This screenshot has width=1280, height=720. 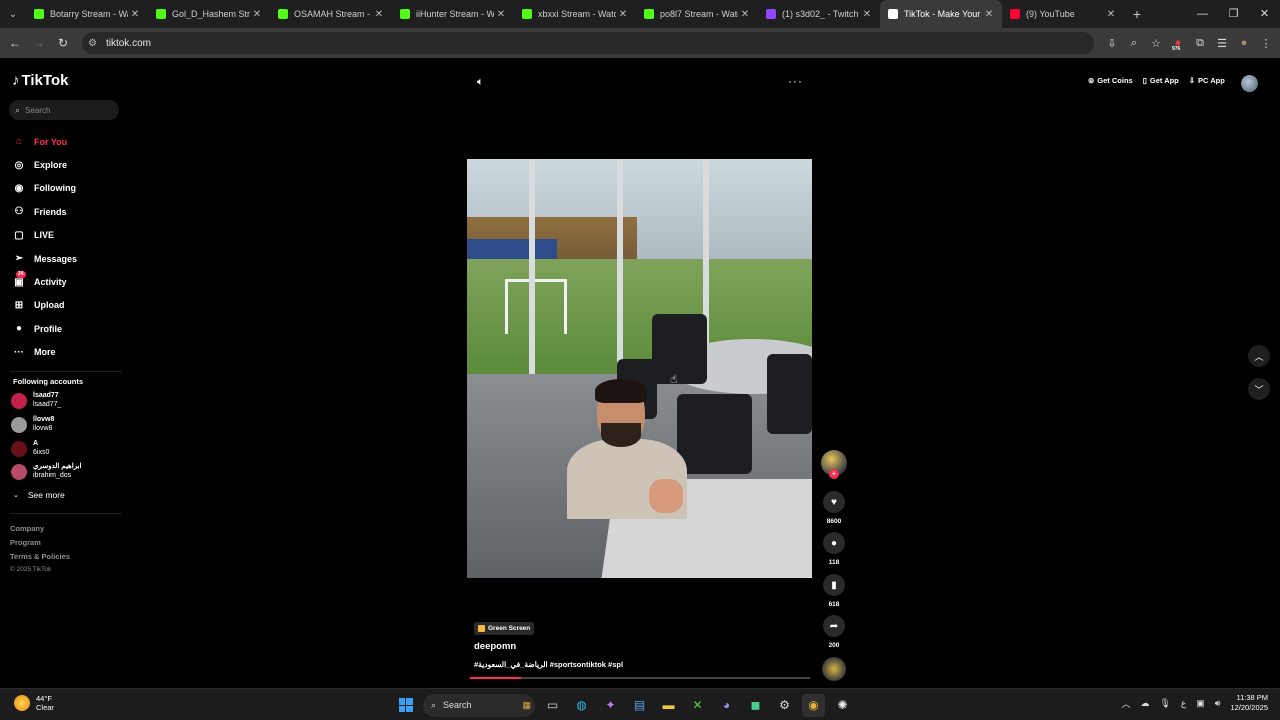 What do you see at coordinates (46, 471) in the screenshot?
I see `following-account: ابراهيم الدوسري ibrahim_dos` at bounding box center [46, 471].